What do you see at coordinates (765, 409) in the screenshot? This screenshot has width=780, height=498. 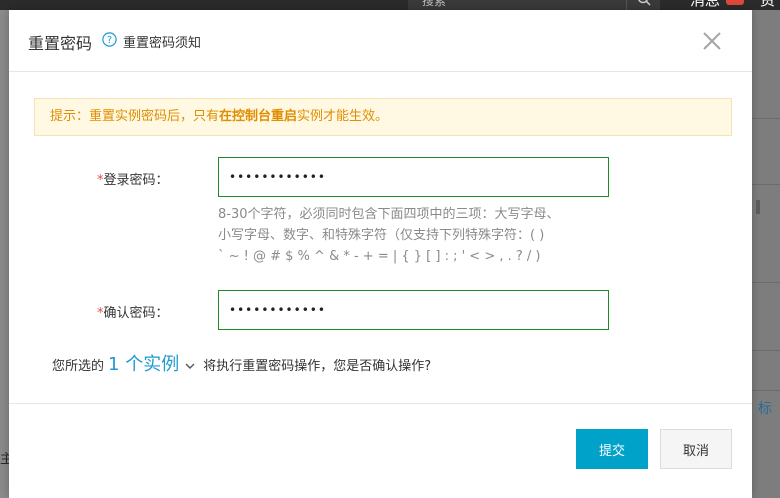 I see `background-side-link: 标` at bounding box center [765, 409].